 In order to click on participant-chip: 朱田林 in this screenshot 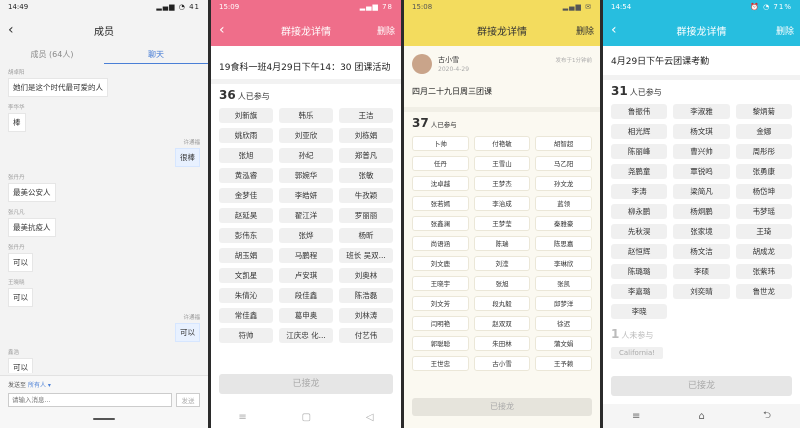, I will do `click(502, 343)`.